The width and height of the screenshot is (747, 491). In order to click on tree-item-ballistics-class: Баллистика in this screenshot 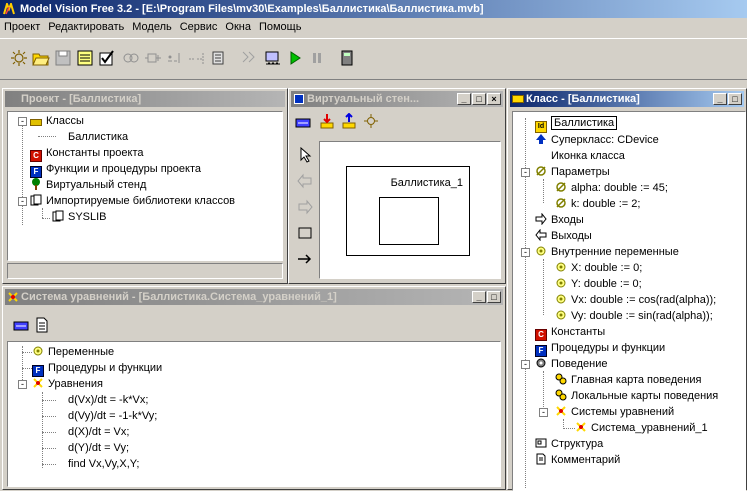, I will do `click(98, 137)`.